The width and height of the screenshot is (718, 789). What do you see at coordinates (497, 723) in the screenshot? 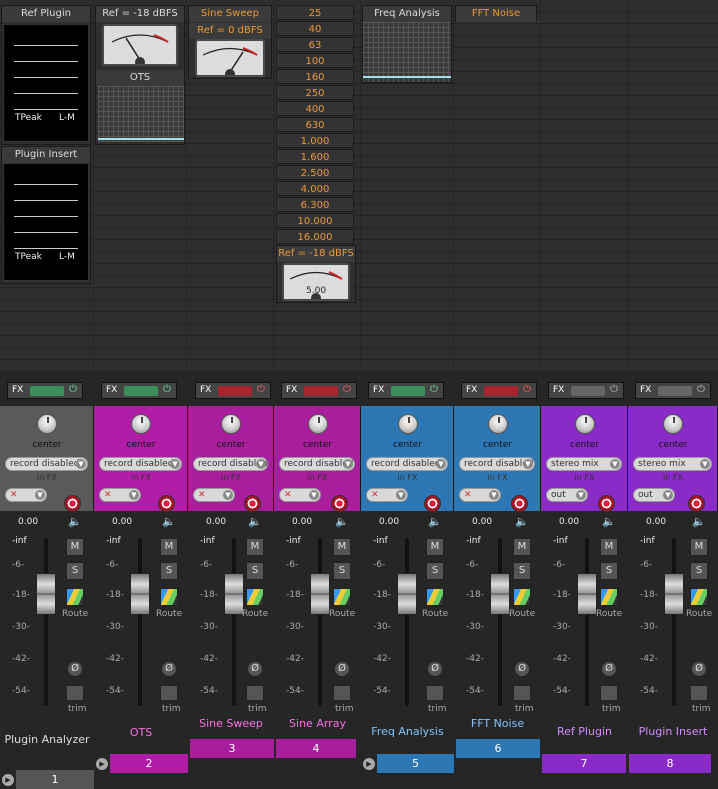
I see `track-name: FFT Noise` at bounding box center [497, 723].